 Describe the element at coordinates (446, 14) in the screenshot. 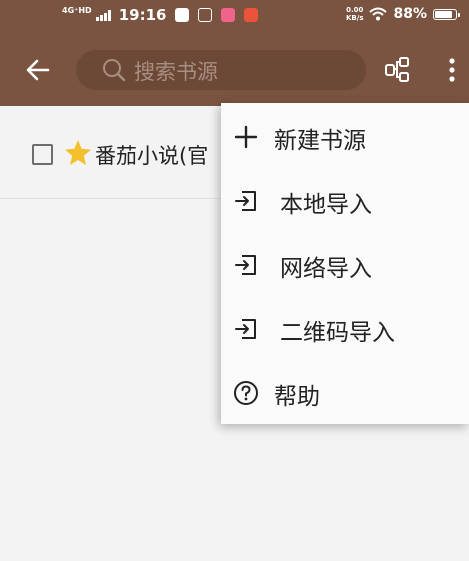

I see `battery-icon` at that location.